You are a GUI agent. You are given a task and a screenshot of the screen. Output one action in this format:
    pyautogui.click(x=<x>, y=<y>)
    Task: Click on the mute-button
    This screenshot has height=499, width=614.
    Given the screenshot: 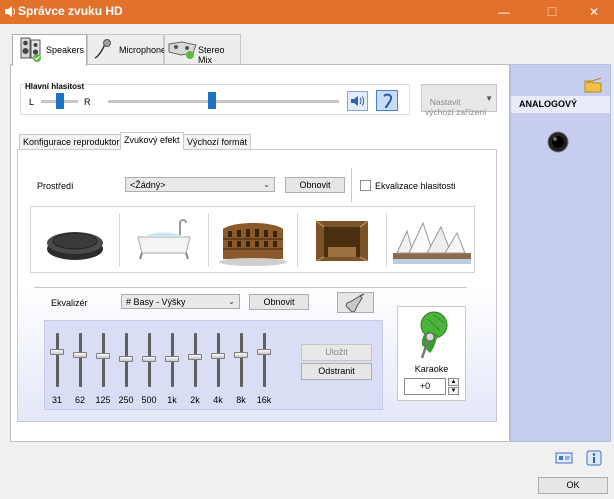 What is the action you would take?
    pyautogui.click(x=357, y=101)
    